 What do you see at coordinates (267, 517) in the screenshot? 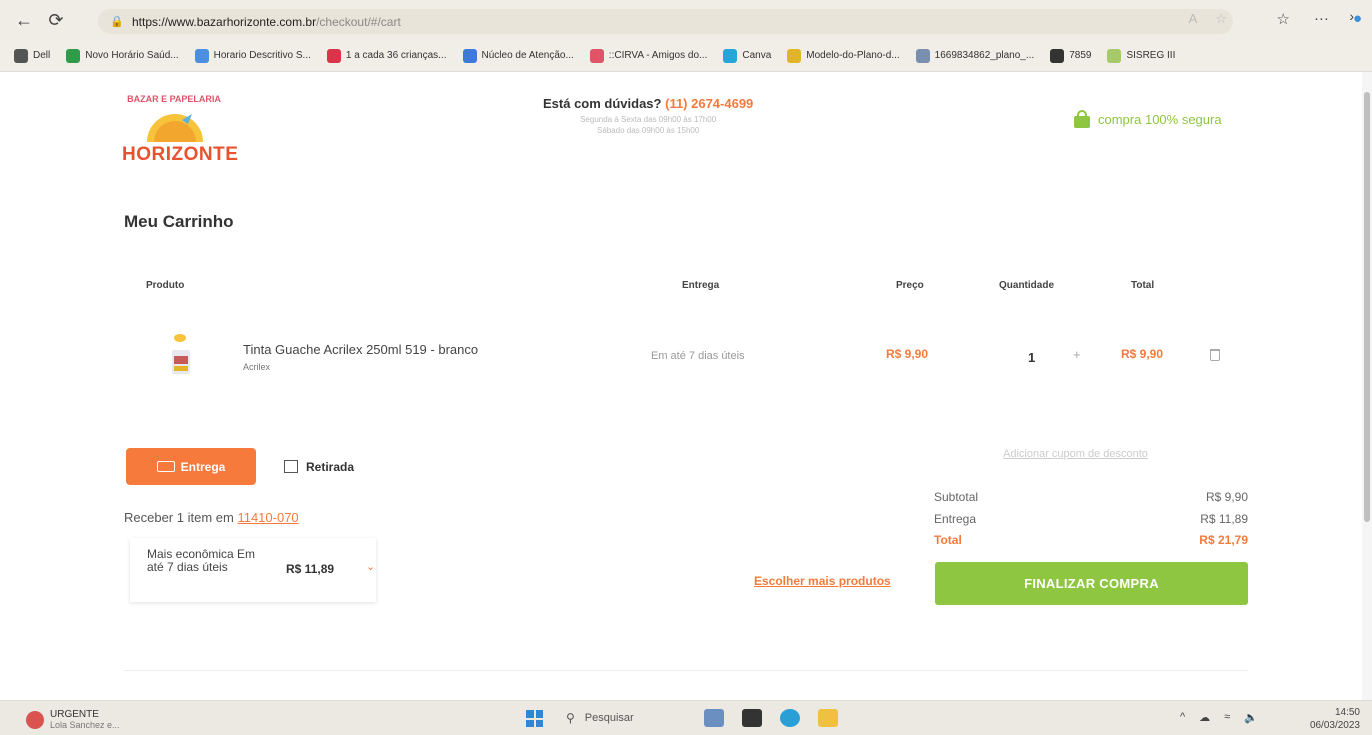
I see `zip-code-link: 11410-070` at bounding box center [267, 517].